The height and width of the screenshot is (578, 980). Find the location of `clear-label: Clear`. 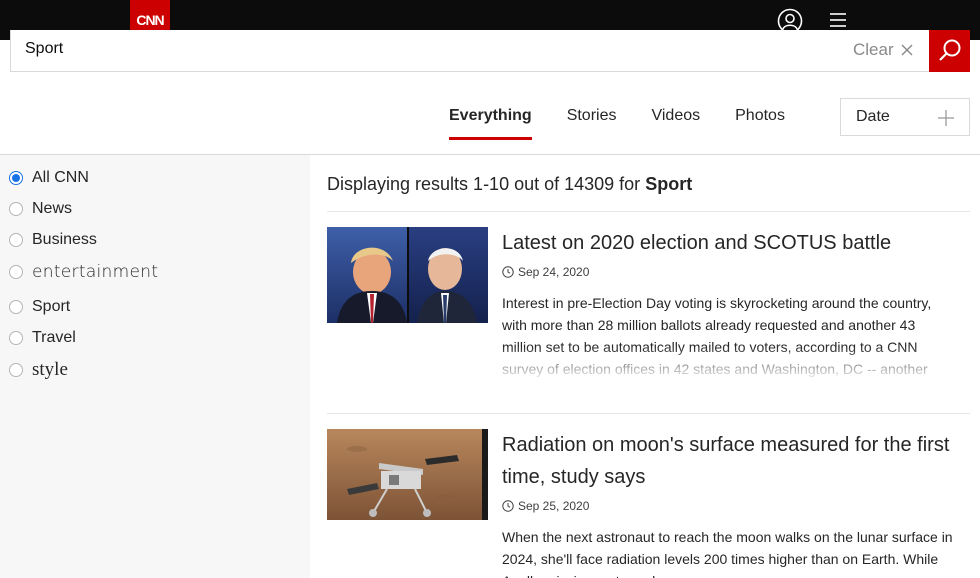

clear-label: Clear is located at coordinates (873, 49).